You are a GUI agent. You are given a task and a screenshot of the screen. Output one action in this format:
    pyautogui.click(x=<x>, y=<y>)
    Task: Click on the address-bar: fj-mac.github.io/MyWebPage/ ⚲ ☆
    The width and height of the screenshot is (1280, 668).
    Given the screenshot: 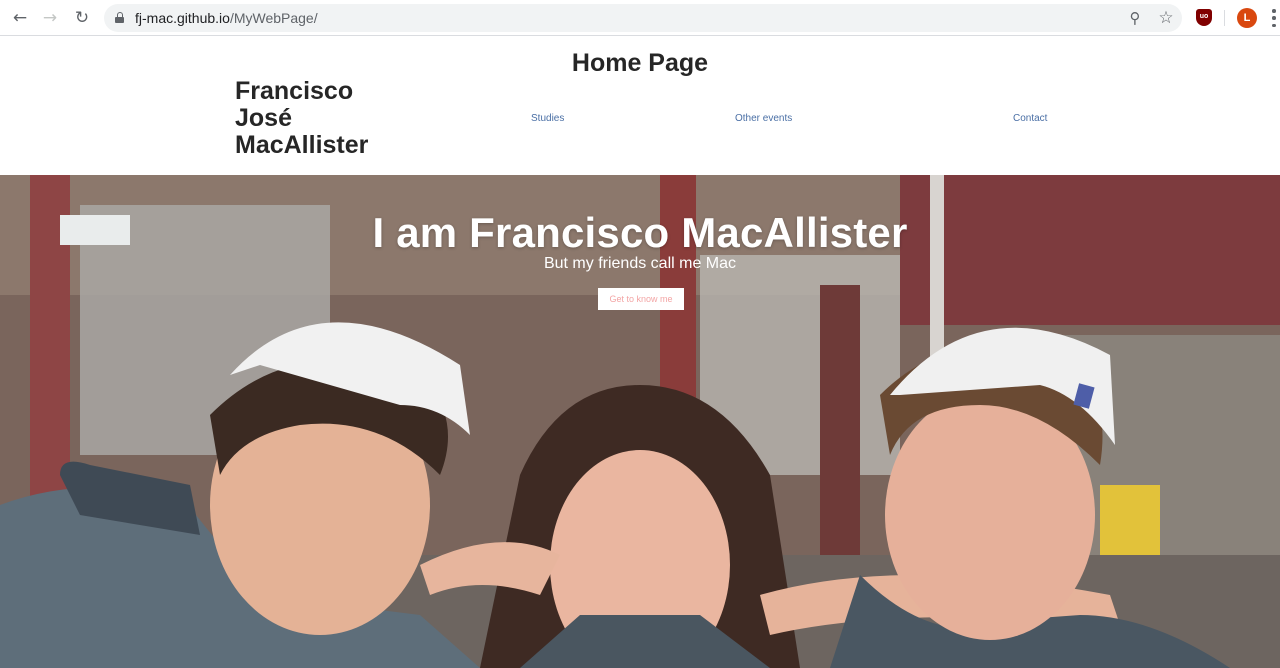 What is the action you would take?
    pyautogui.click(x=643, y=18)
    